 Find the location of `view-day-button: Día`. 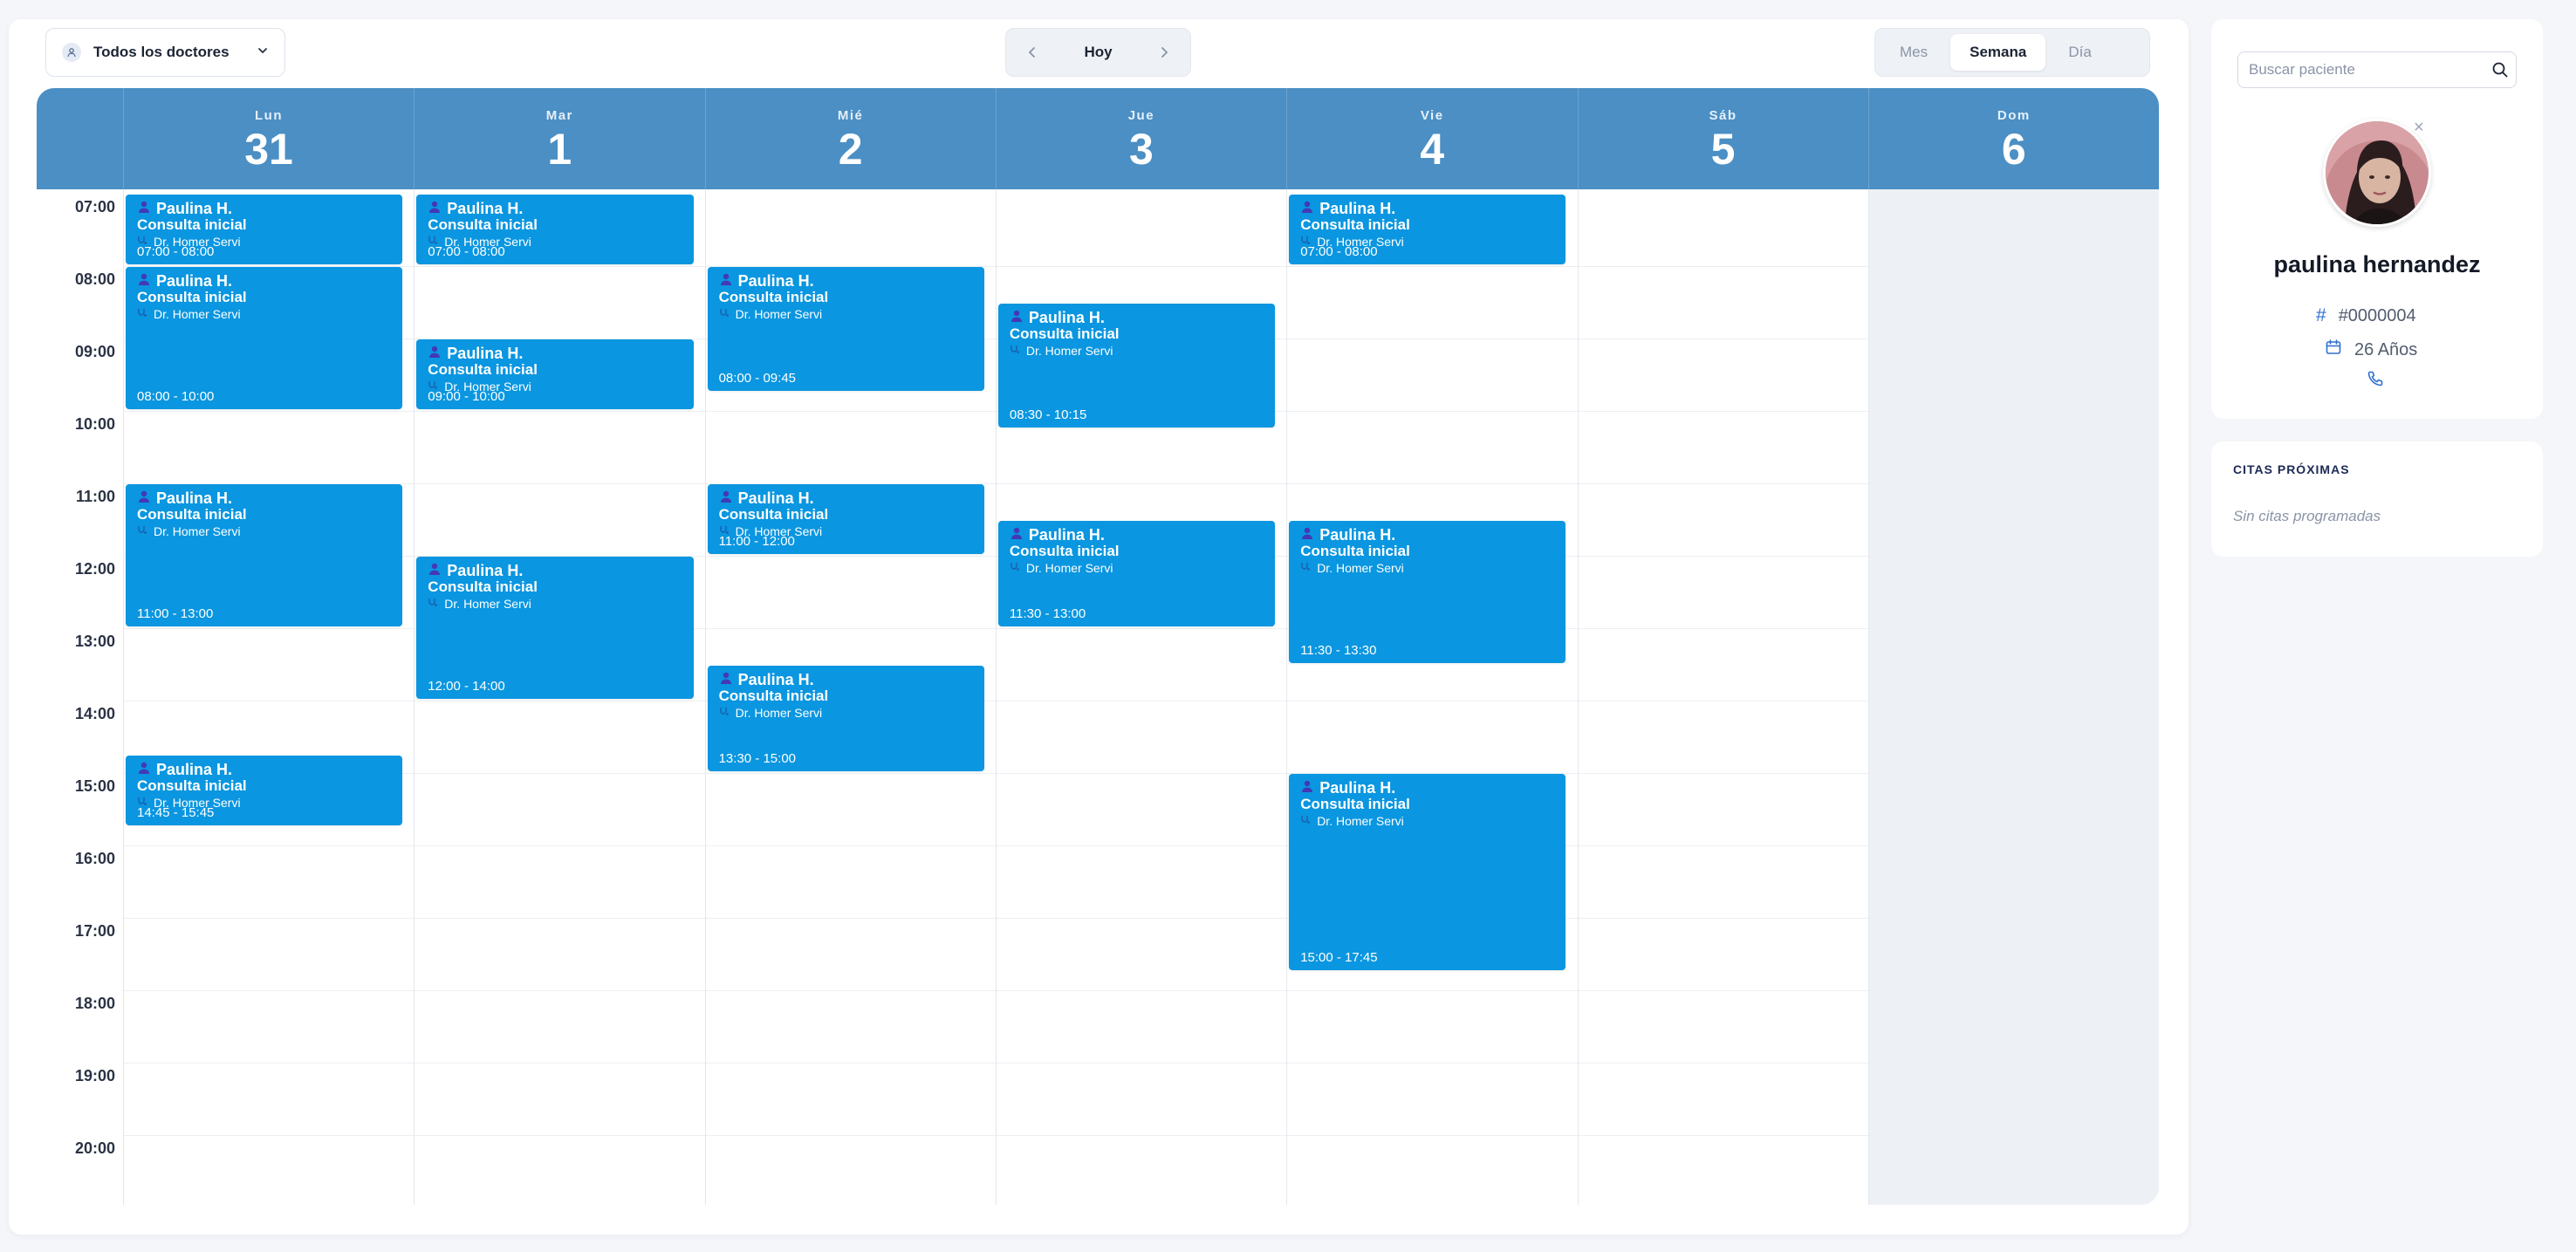

view-day-button: Día is located at coordinates (2079, 52).